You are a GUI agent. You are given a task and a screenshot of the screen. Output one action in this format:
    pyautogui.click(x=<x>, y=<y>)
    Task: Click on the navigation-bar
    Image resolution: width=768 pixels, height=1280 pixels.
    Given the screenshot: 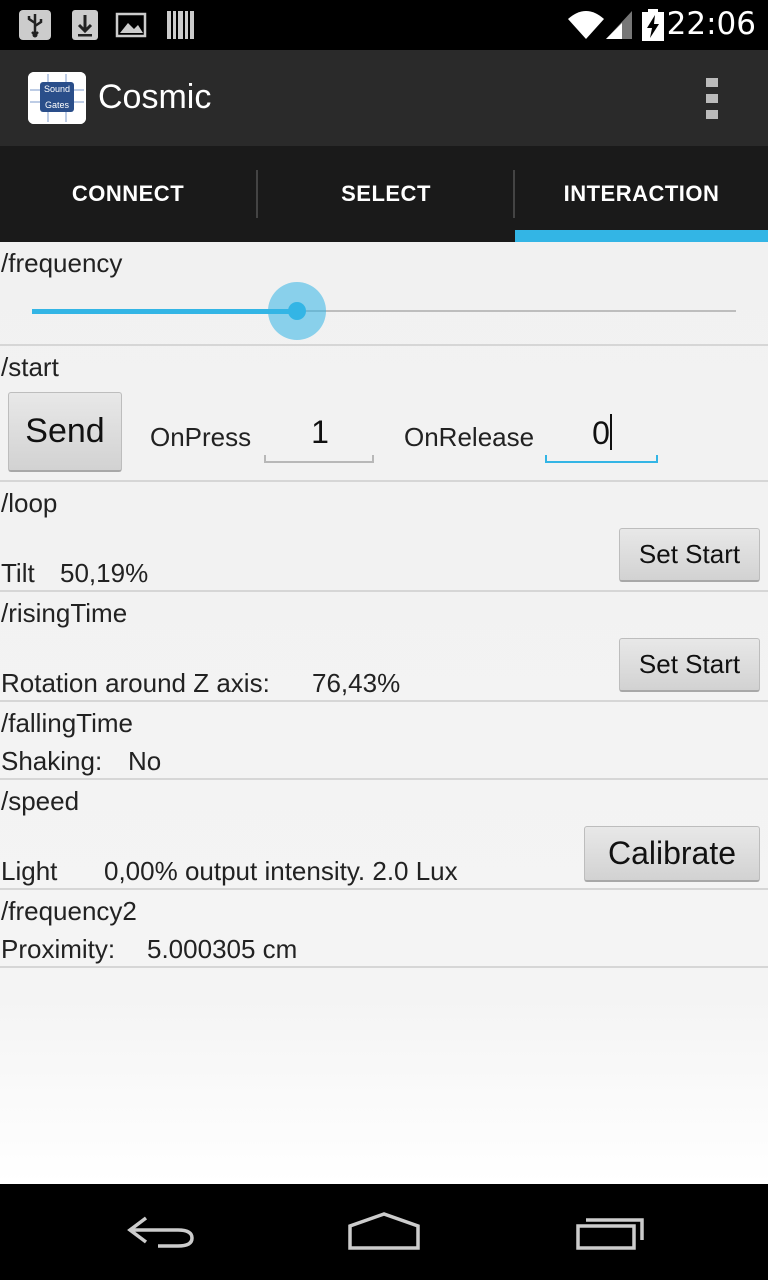 What is the action you would take?
    pyautogui.click(x=384, y=1232)
    